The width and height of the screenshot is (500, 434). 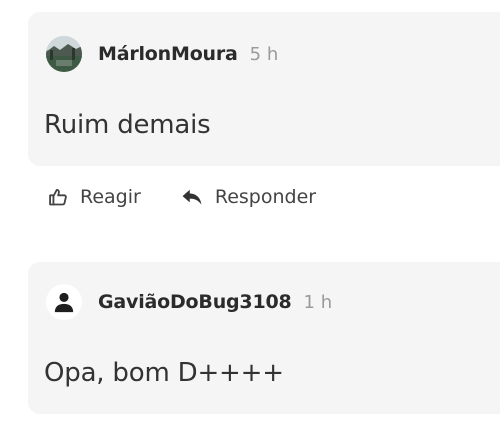 I want to click on thumbs-up-icon, so click(x=58, y=197).